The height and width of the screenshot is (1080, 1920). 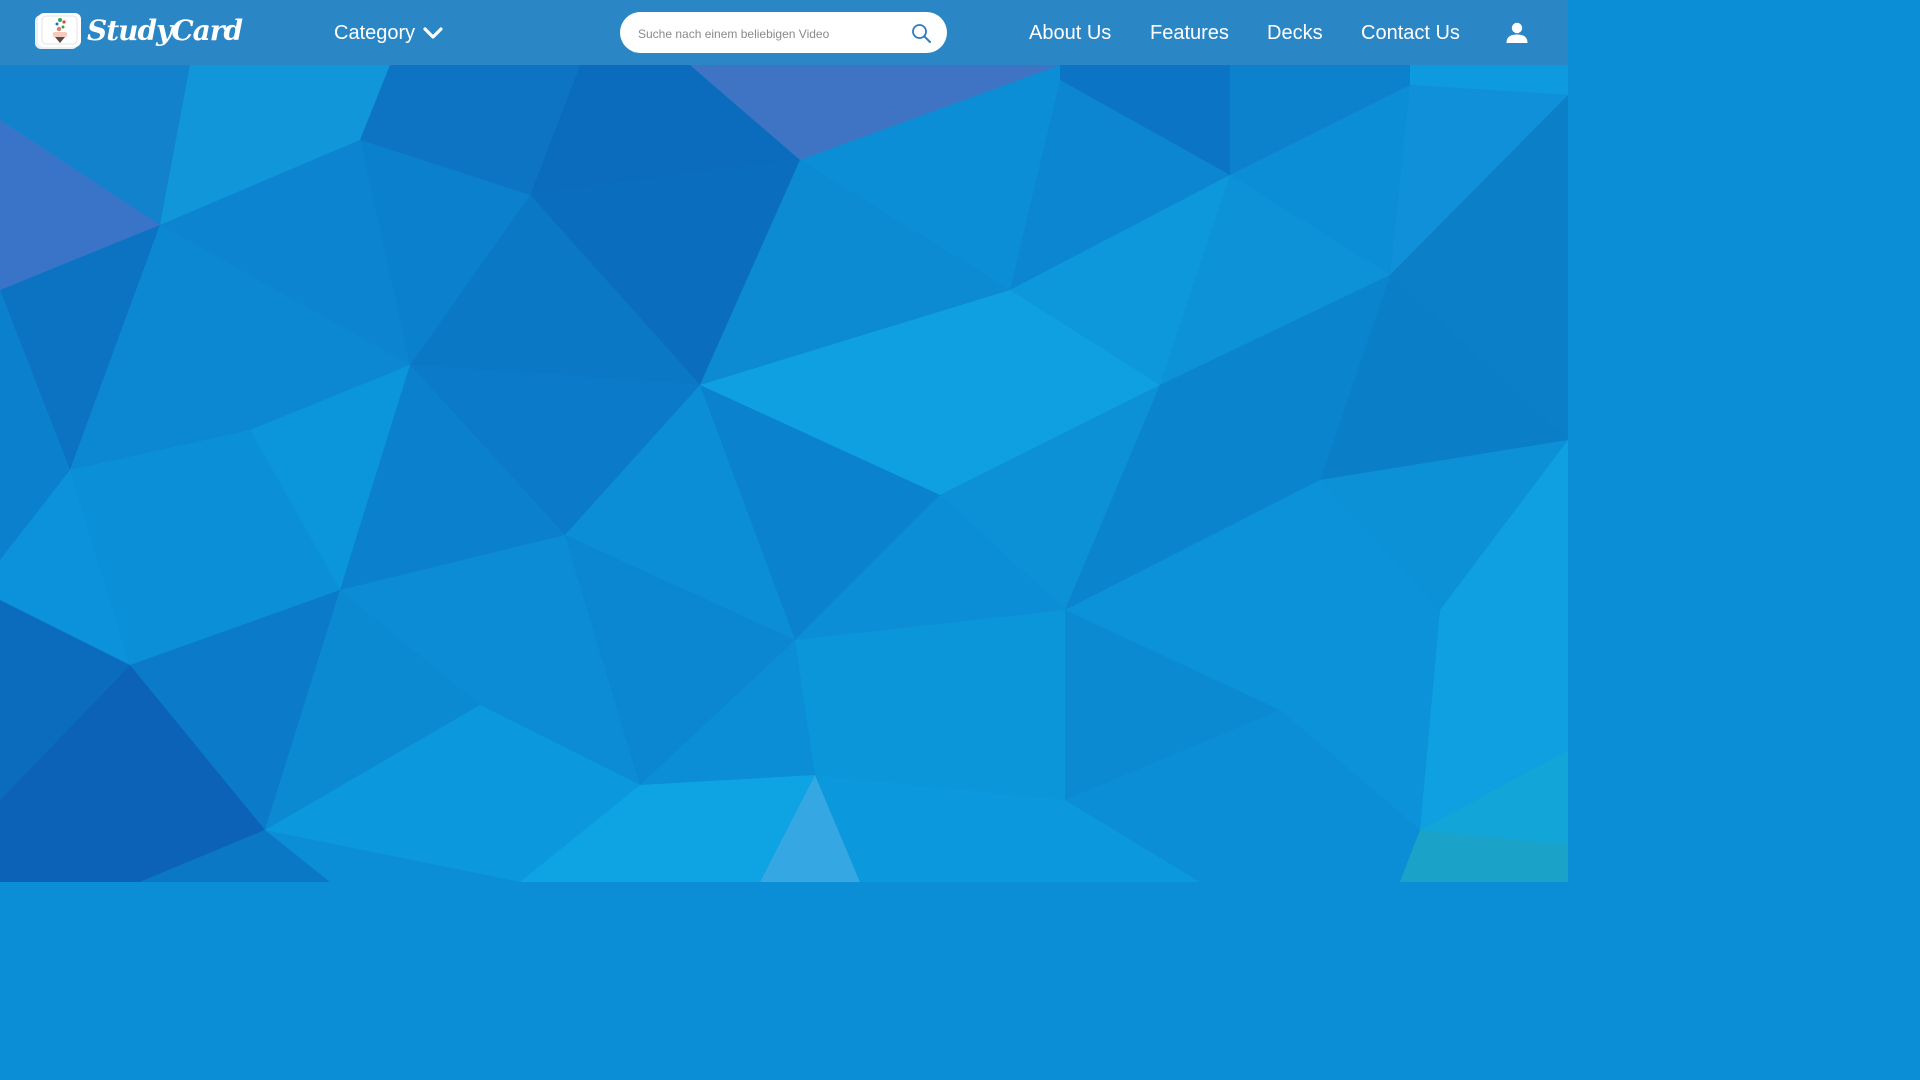 I want to click on nav-link-decks: Decks, so click(x=1295, y=33).